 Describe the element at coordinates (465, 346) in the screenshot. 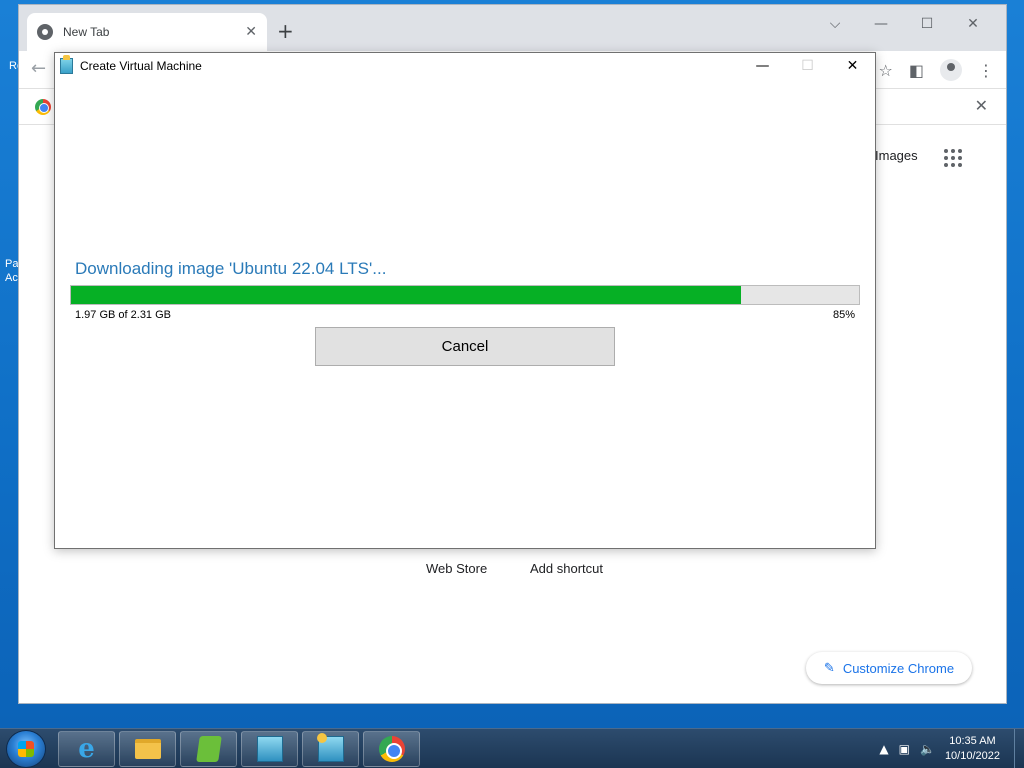

I see `cancel-button: Cancel` at that location.